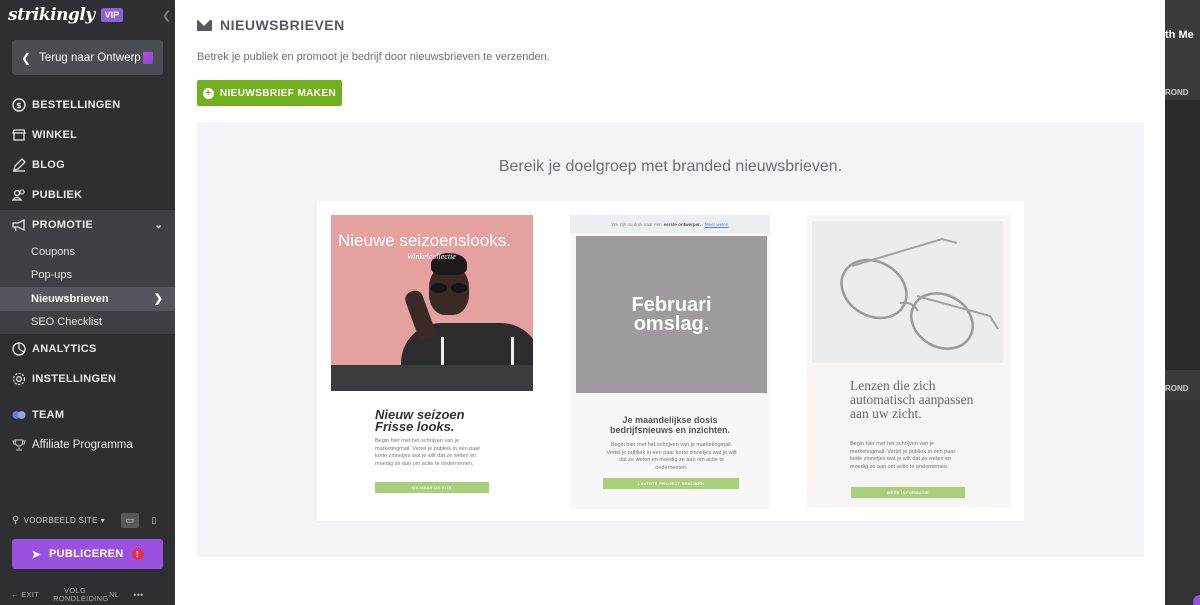 This screenshot has height=605, width=1200. What do you see at coordinates (87, 165) in the screenshot?
I see `sidebar-item-blog: BLOG` at bounding box center [87, 165].